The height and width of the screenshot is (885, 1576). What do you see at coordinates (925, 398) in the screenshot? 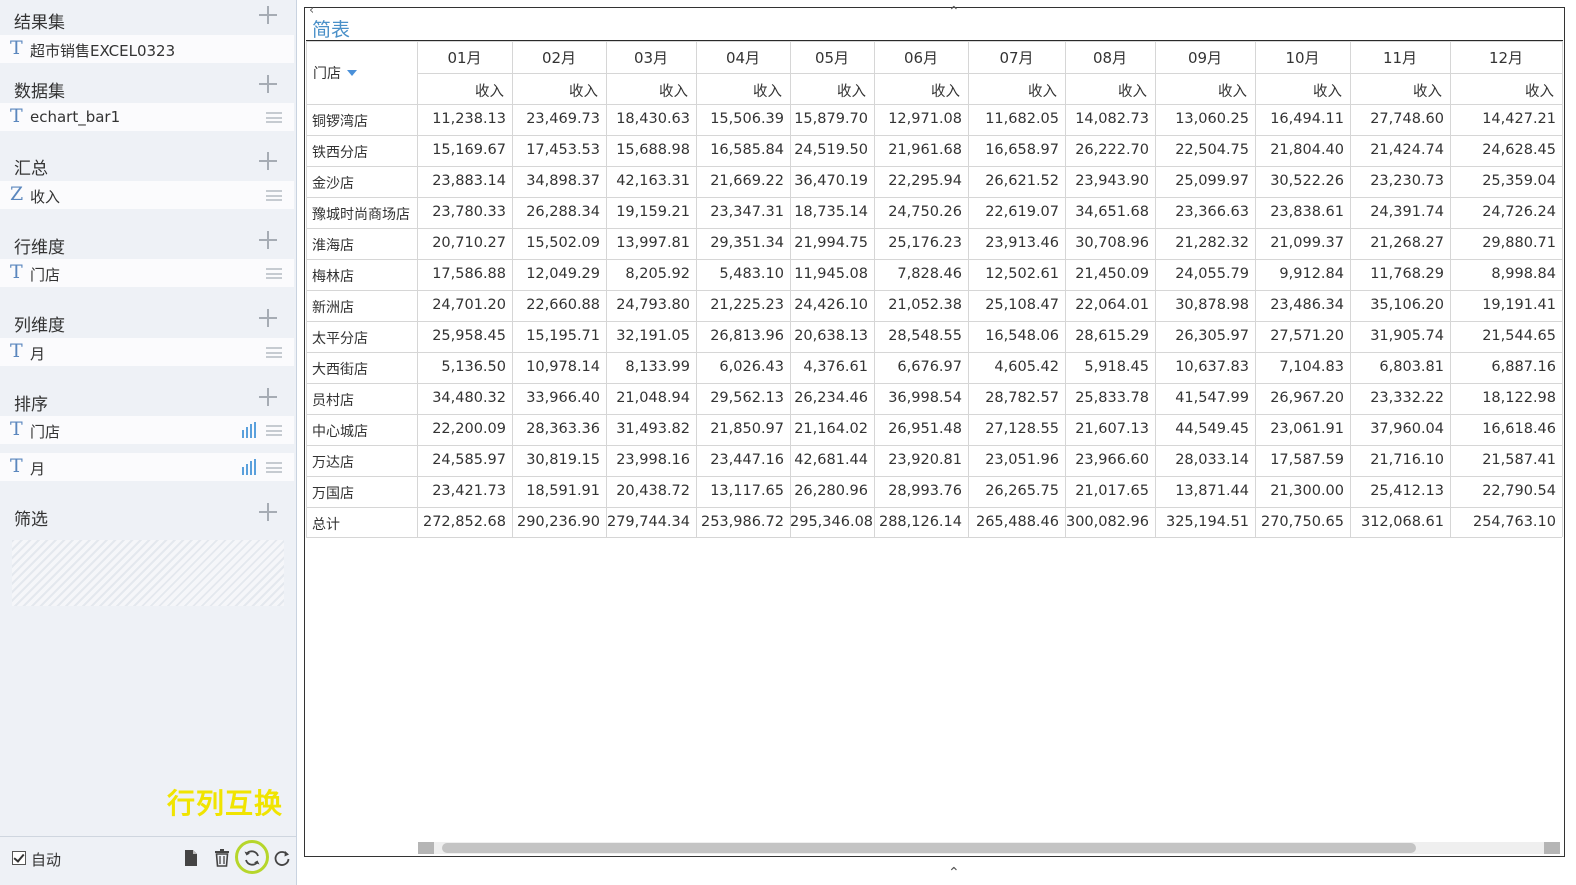
I see `revenue-cell: 36,998.54` at bounding box center [925, 398].